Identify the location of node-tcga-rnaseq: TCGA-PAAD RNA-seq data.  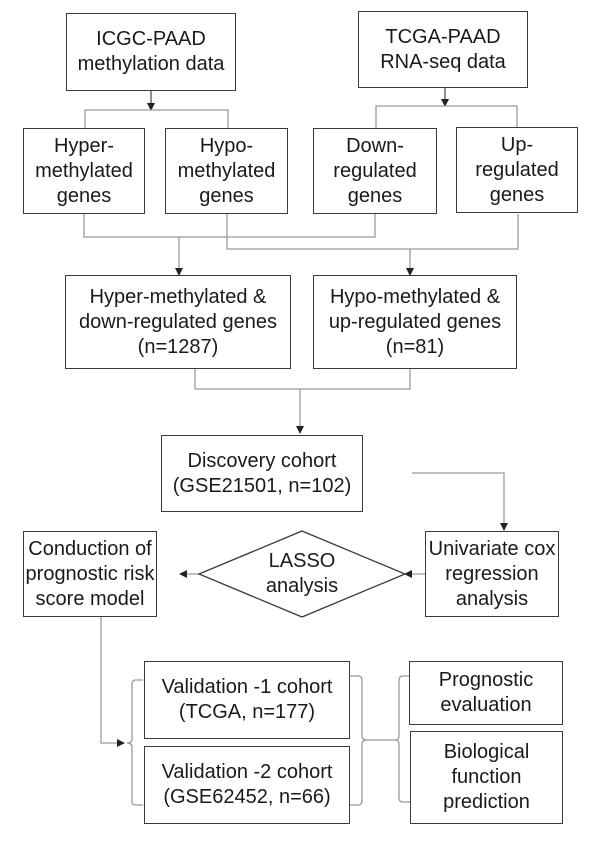
(443, 49).